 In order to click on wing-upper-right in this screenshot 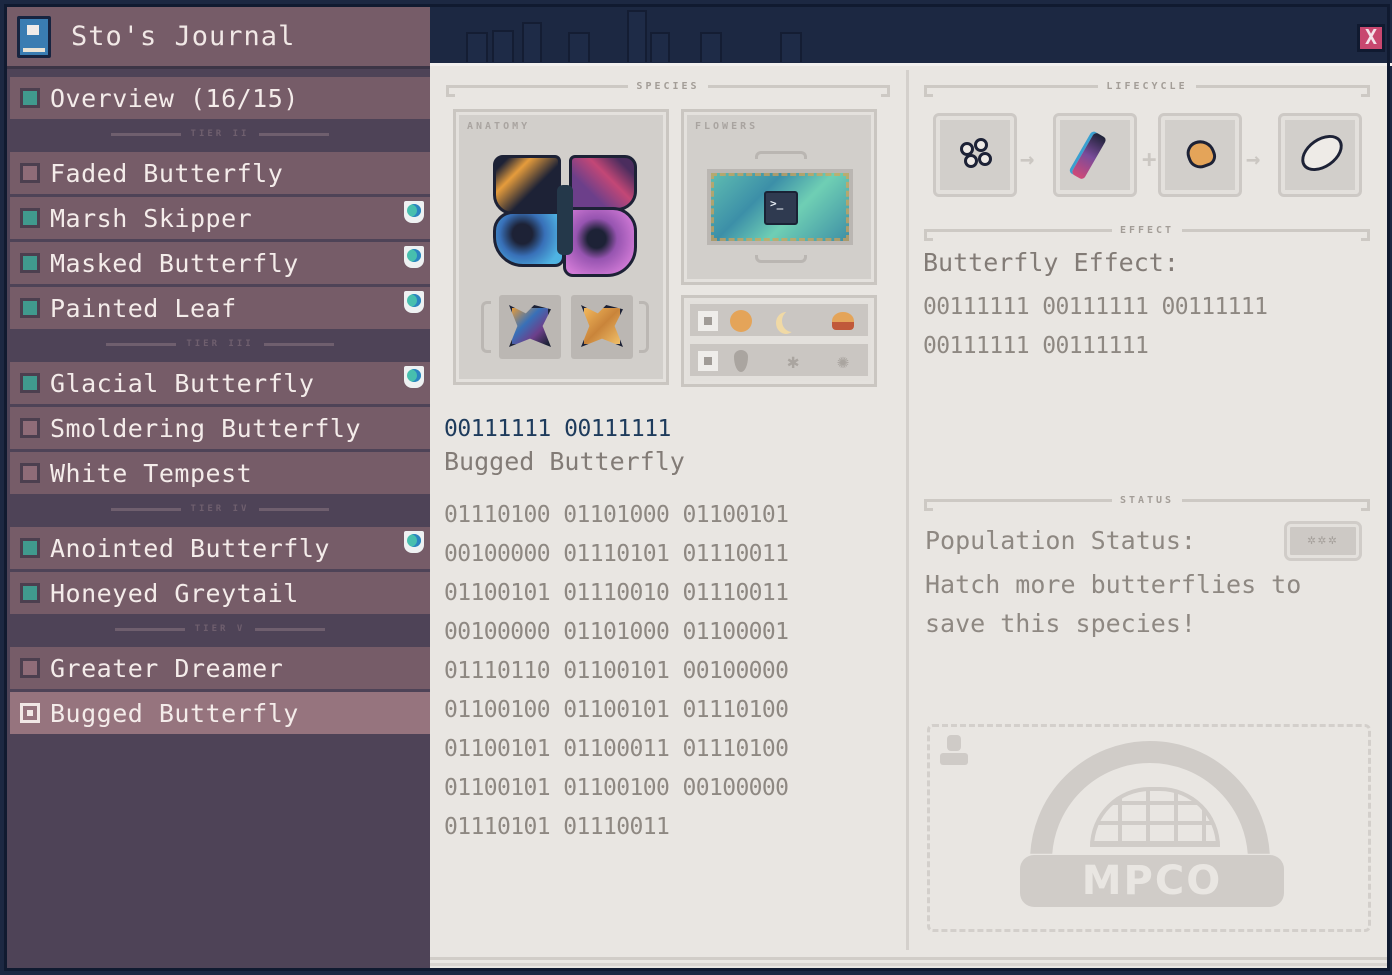, I will do `click(603, 183)`.